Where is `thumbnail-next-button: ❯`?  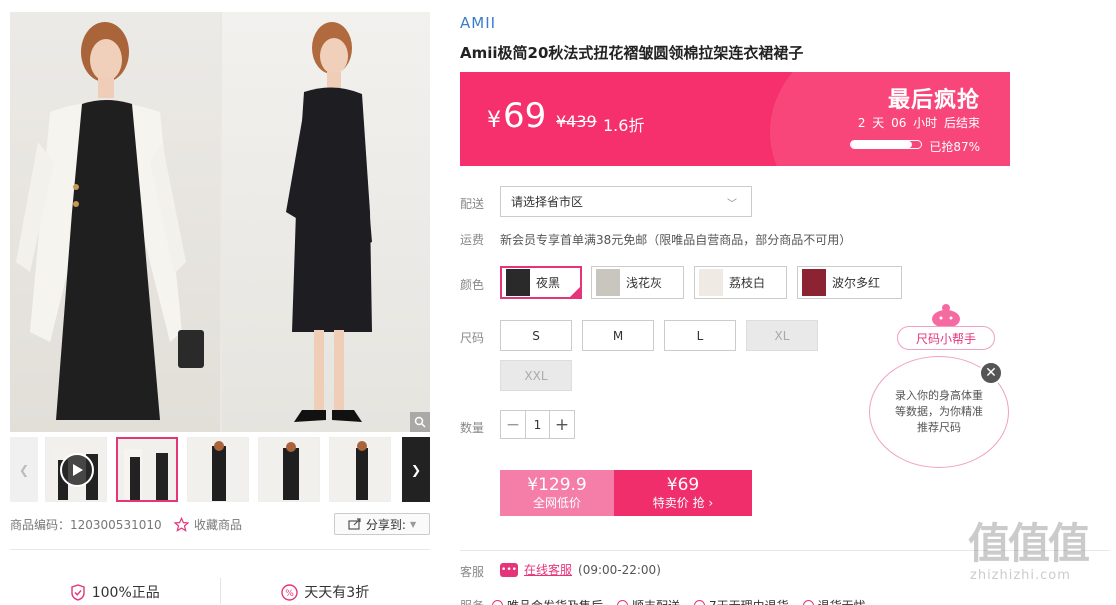 thumbnail-next-button: ❯ is located at coordinates (416, 469).